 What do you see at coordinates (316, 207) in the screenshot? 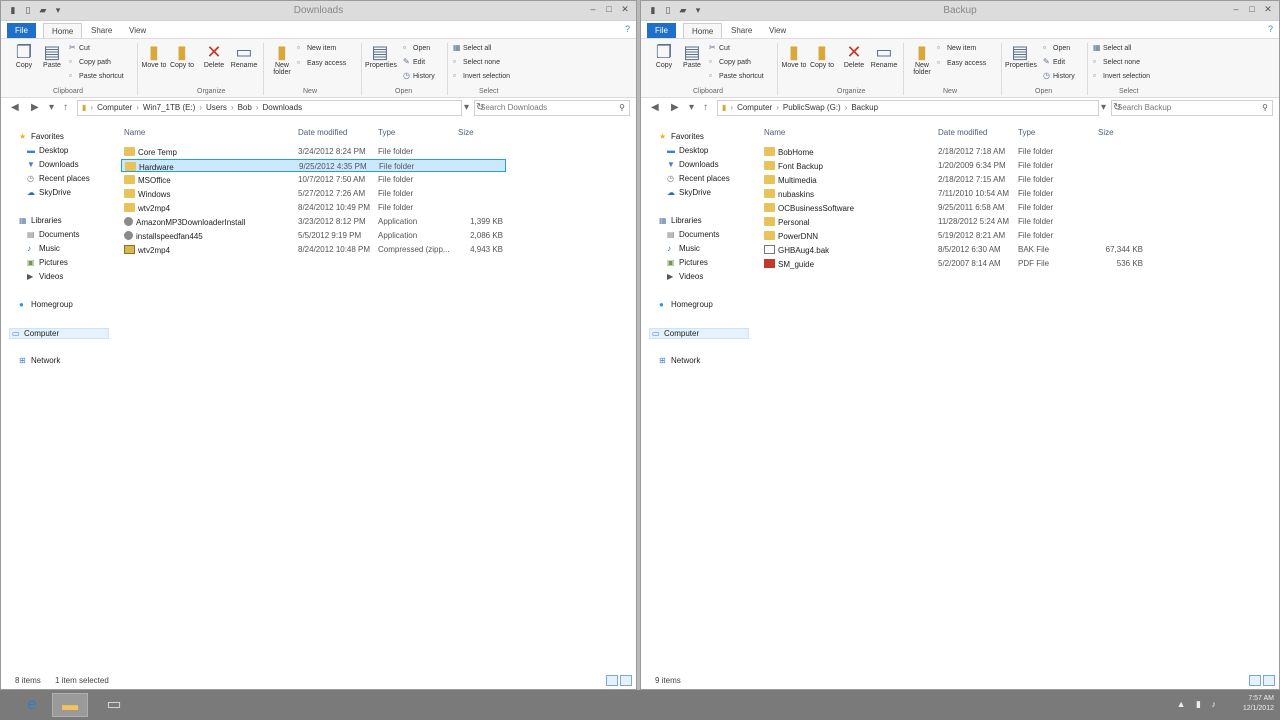
I see `file-row: wtv2mp4 8/24/2012 10:49 PM File folder` at bounding box center [316, 207].